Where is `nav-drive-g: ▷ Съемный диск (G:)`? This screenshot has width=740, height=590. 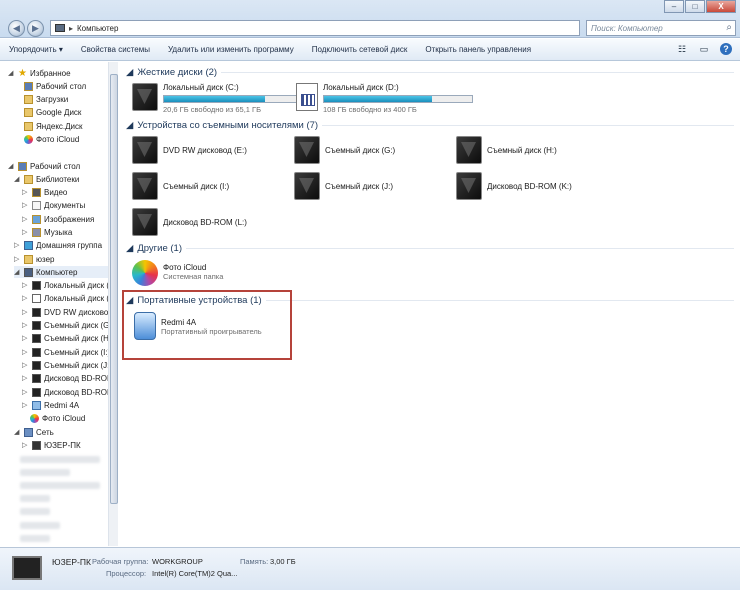
nav-drive-g: ▷ Съемный диск (G:) is located at coordinates (68, 325).